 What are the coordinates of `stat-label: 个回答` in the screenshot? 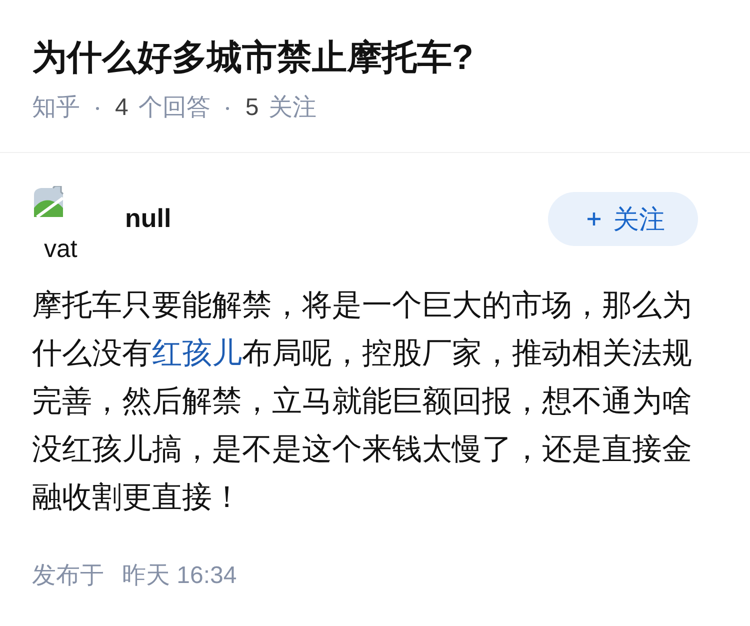 It's located at (174, 108).